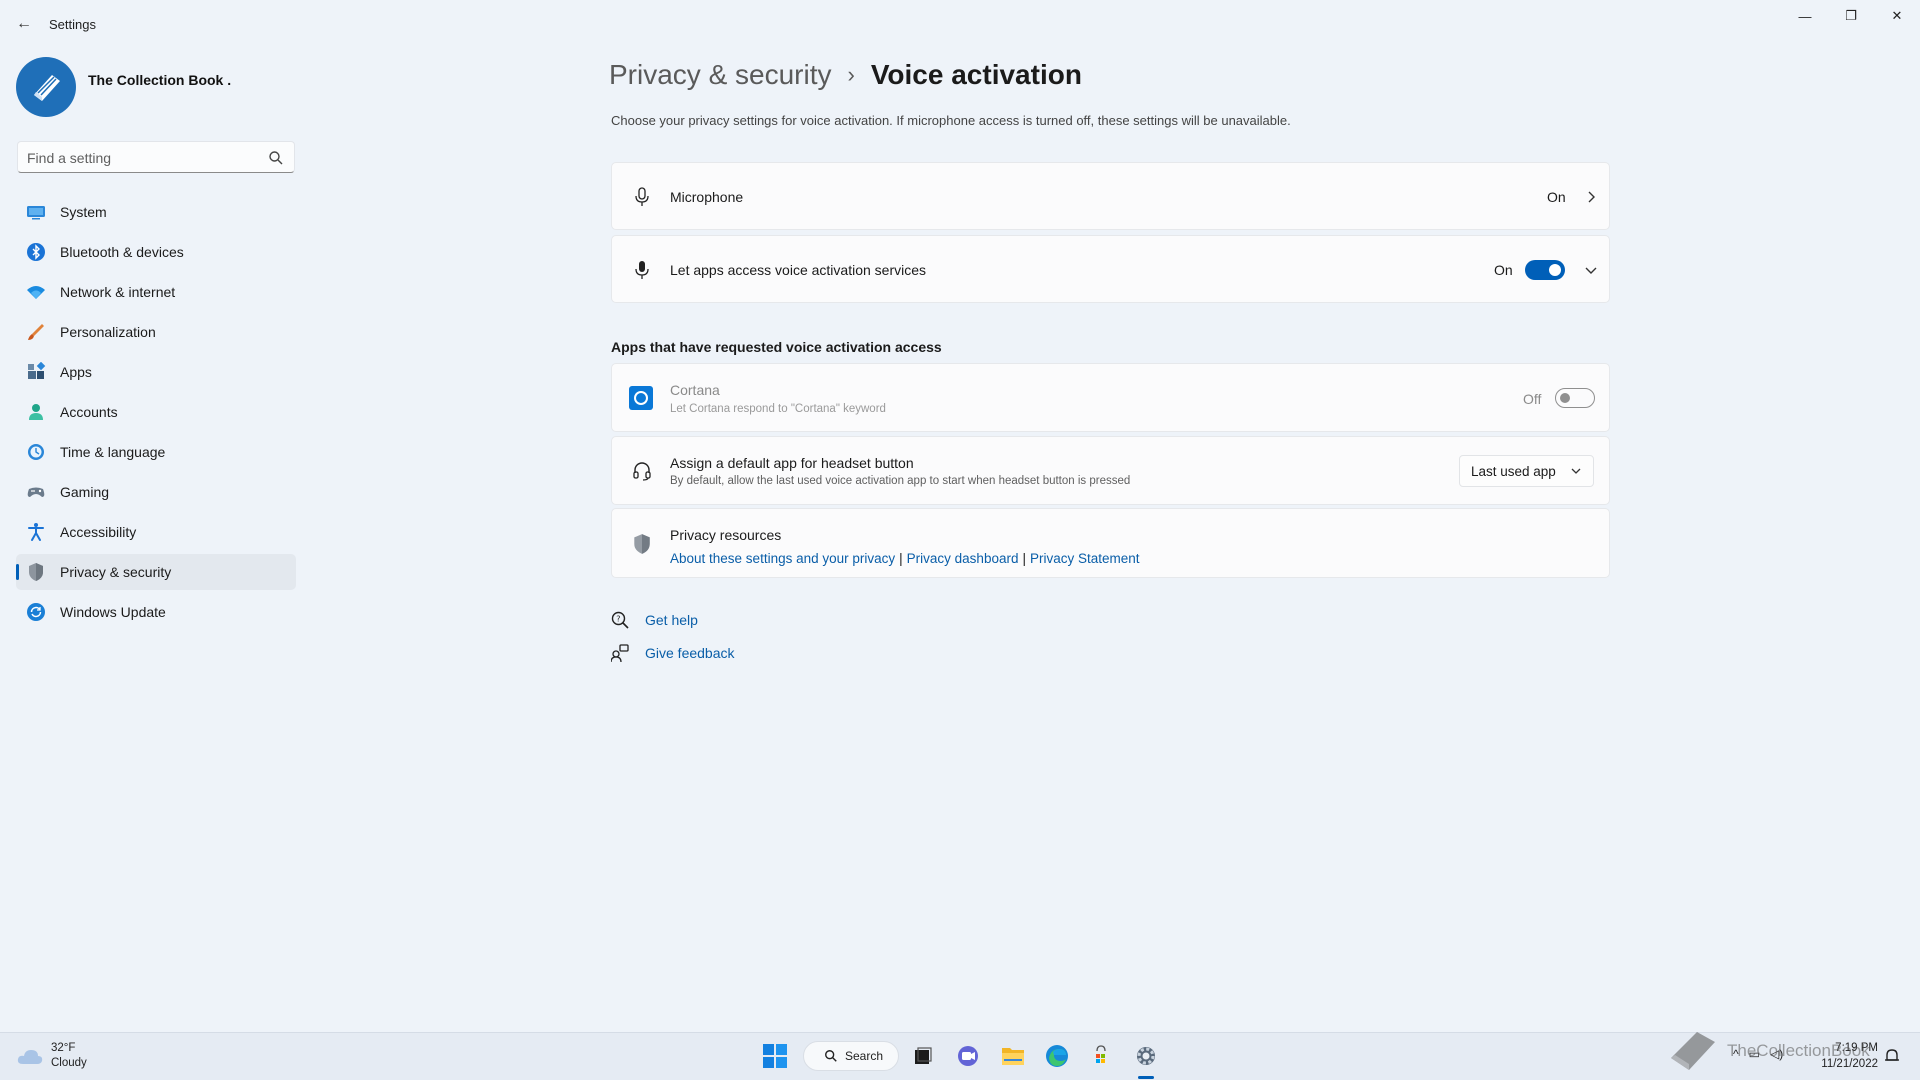 The height and width of the screenshot is (1080, 1920). Describe the element at coordinates (792, 463) in the screenshot. I see `headset-title: Assign a default app for headset button` at that location.